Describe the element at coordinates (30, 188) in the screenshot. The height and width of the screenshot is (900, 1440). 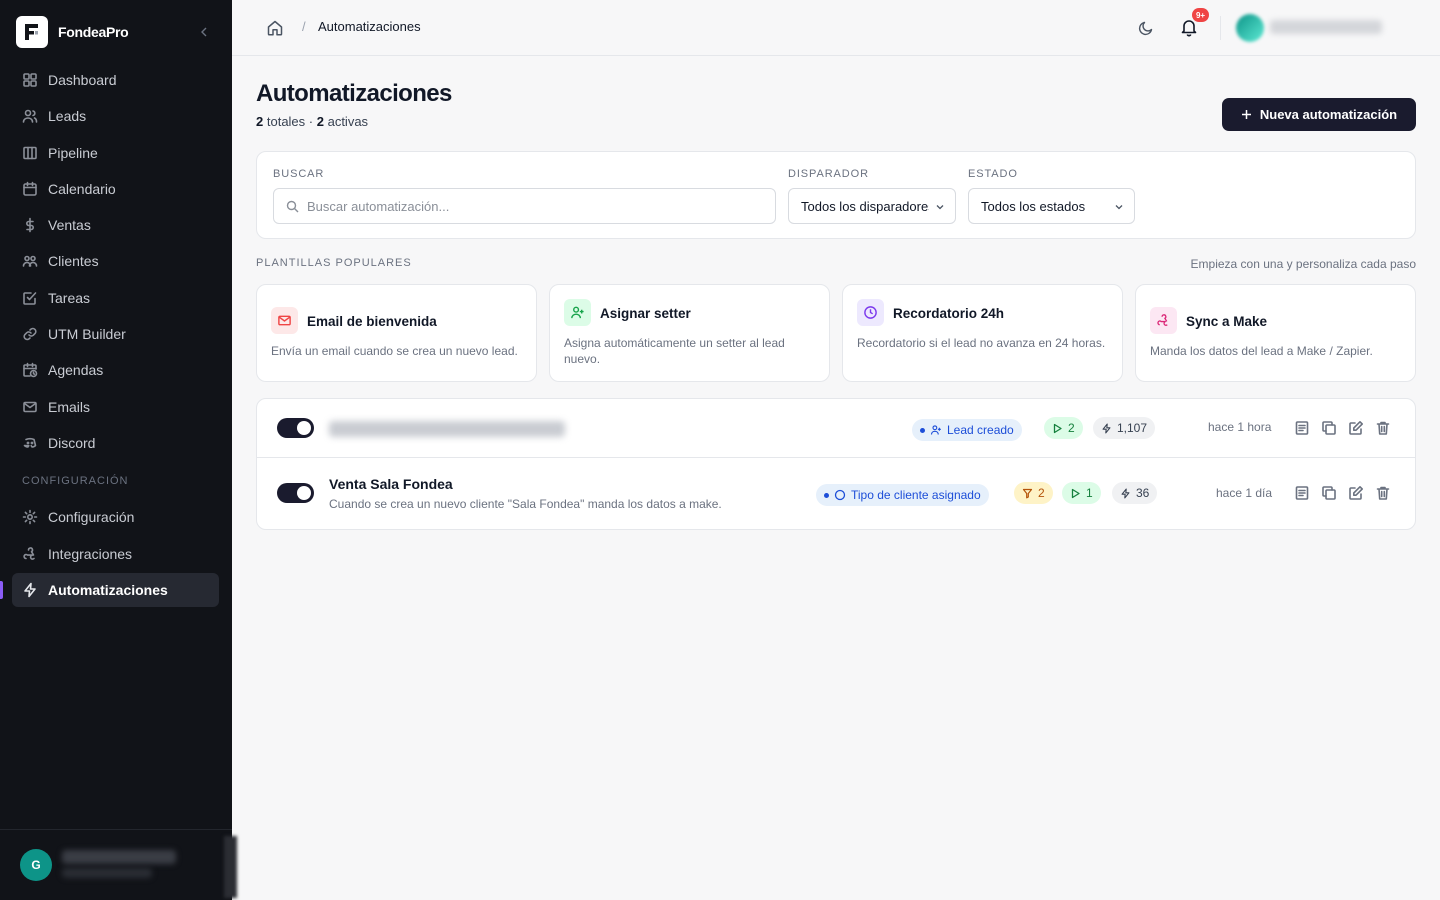
I see `calendar-icon` at that location.